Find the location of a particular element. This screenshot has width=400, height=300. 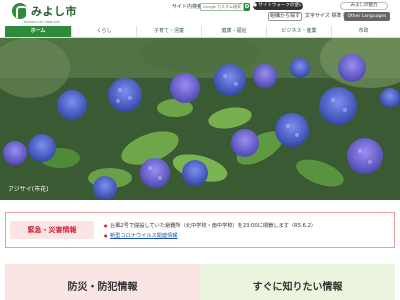

search-button is located at coordinates (247, 7).